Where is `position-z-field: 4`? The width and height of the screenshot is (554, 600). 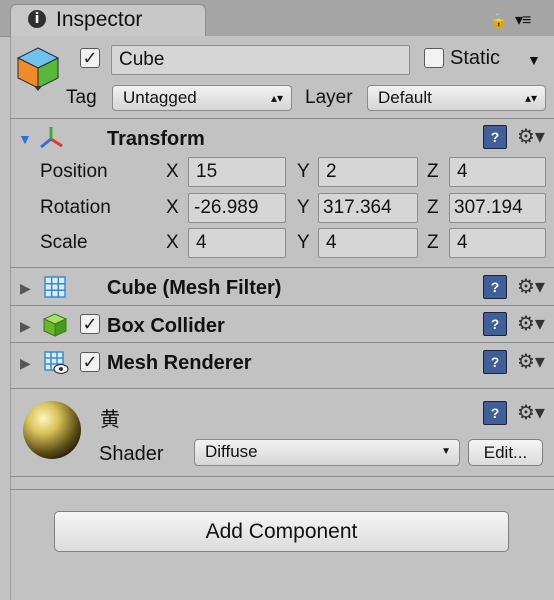 position-z-field: 4 is located at coordinates (497, 172).